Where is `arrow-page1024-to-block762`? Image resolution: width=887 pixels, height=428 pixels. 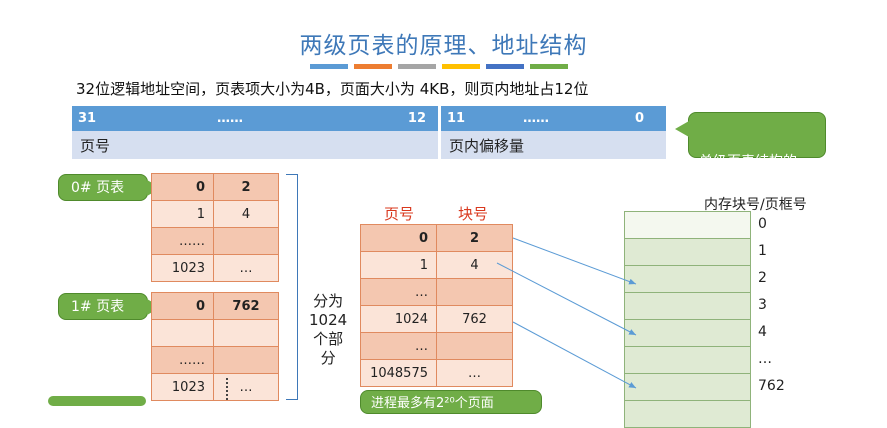 arrow-page1024-to-block762 is located at coordinates (574, 355).